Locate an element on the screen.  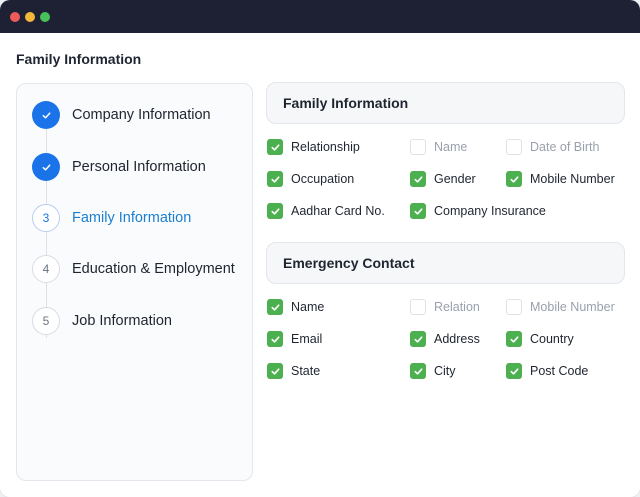
step-education-employment: 4 Education & Employment is located at coordinates (133, 269).